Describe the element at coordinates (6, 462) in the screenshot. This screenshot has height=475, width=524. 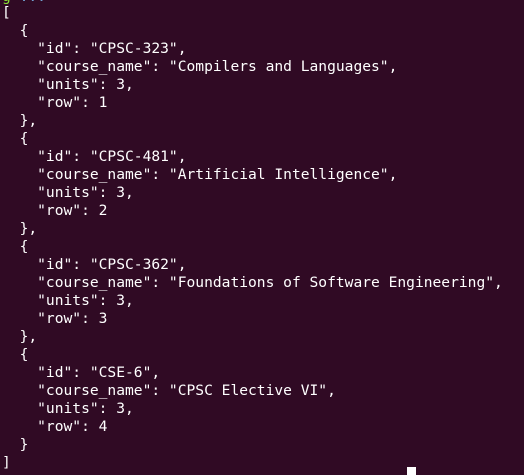
I see `output-line: ]` at that location.